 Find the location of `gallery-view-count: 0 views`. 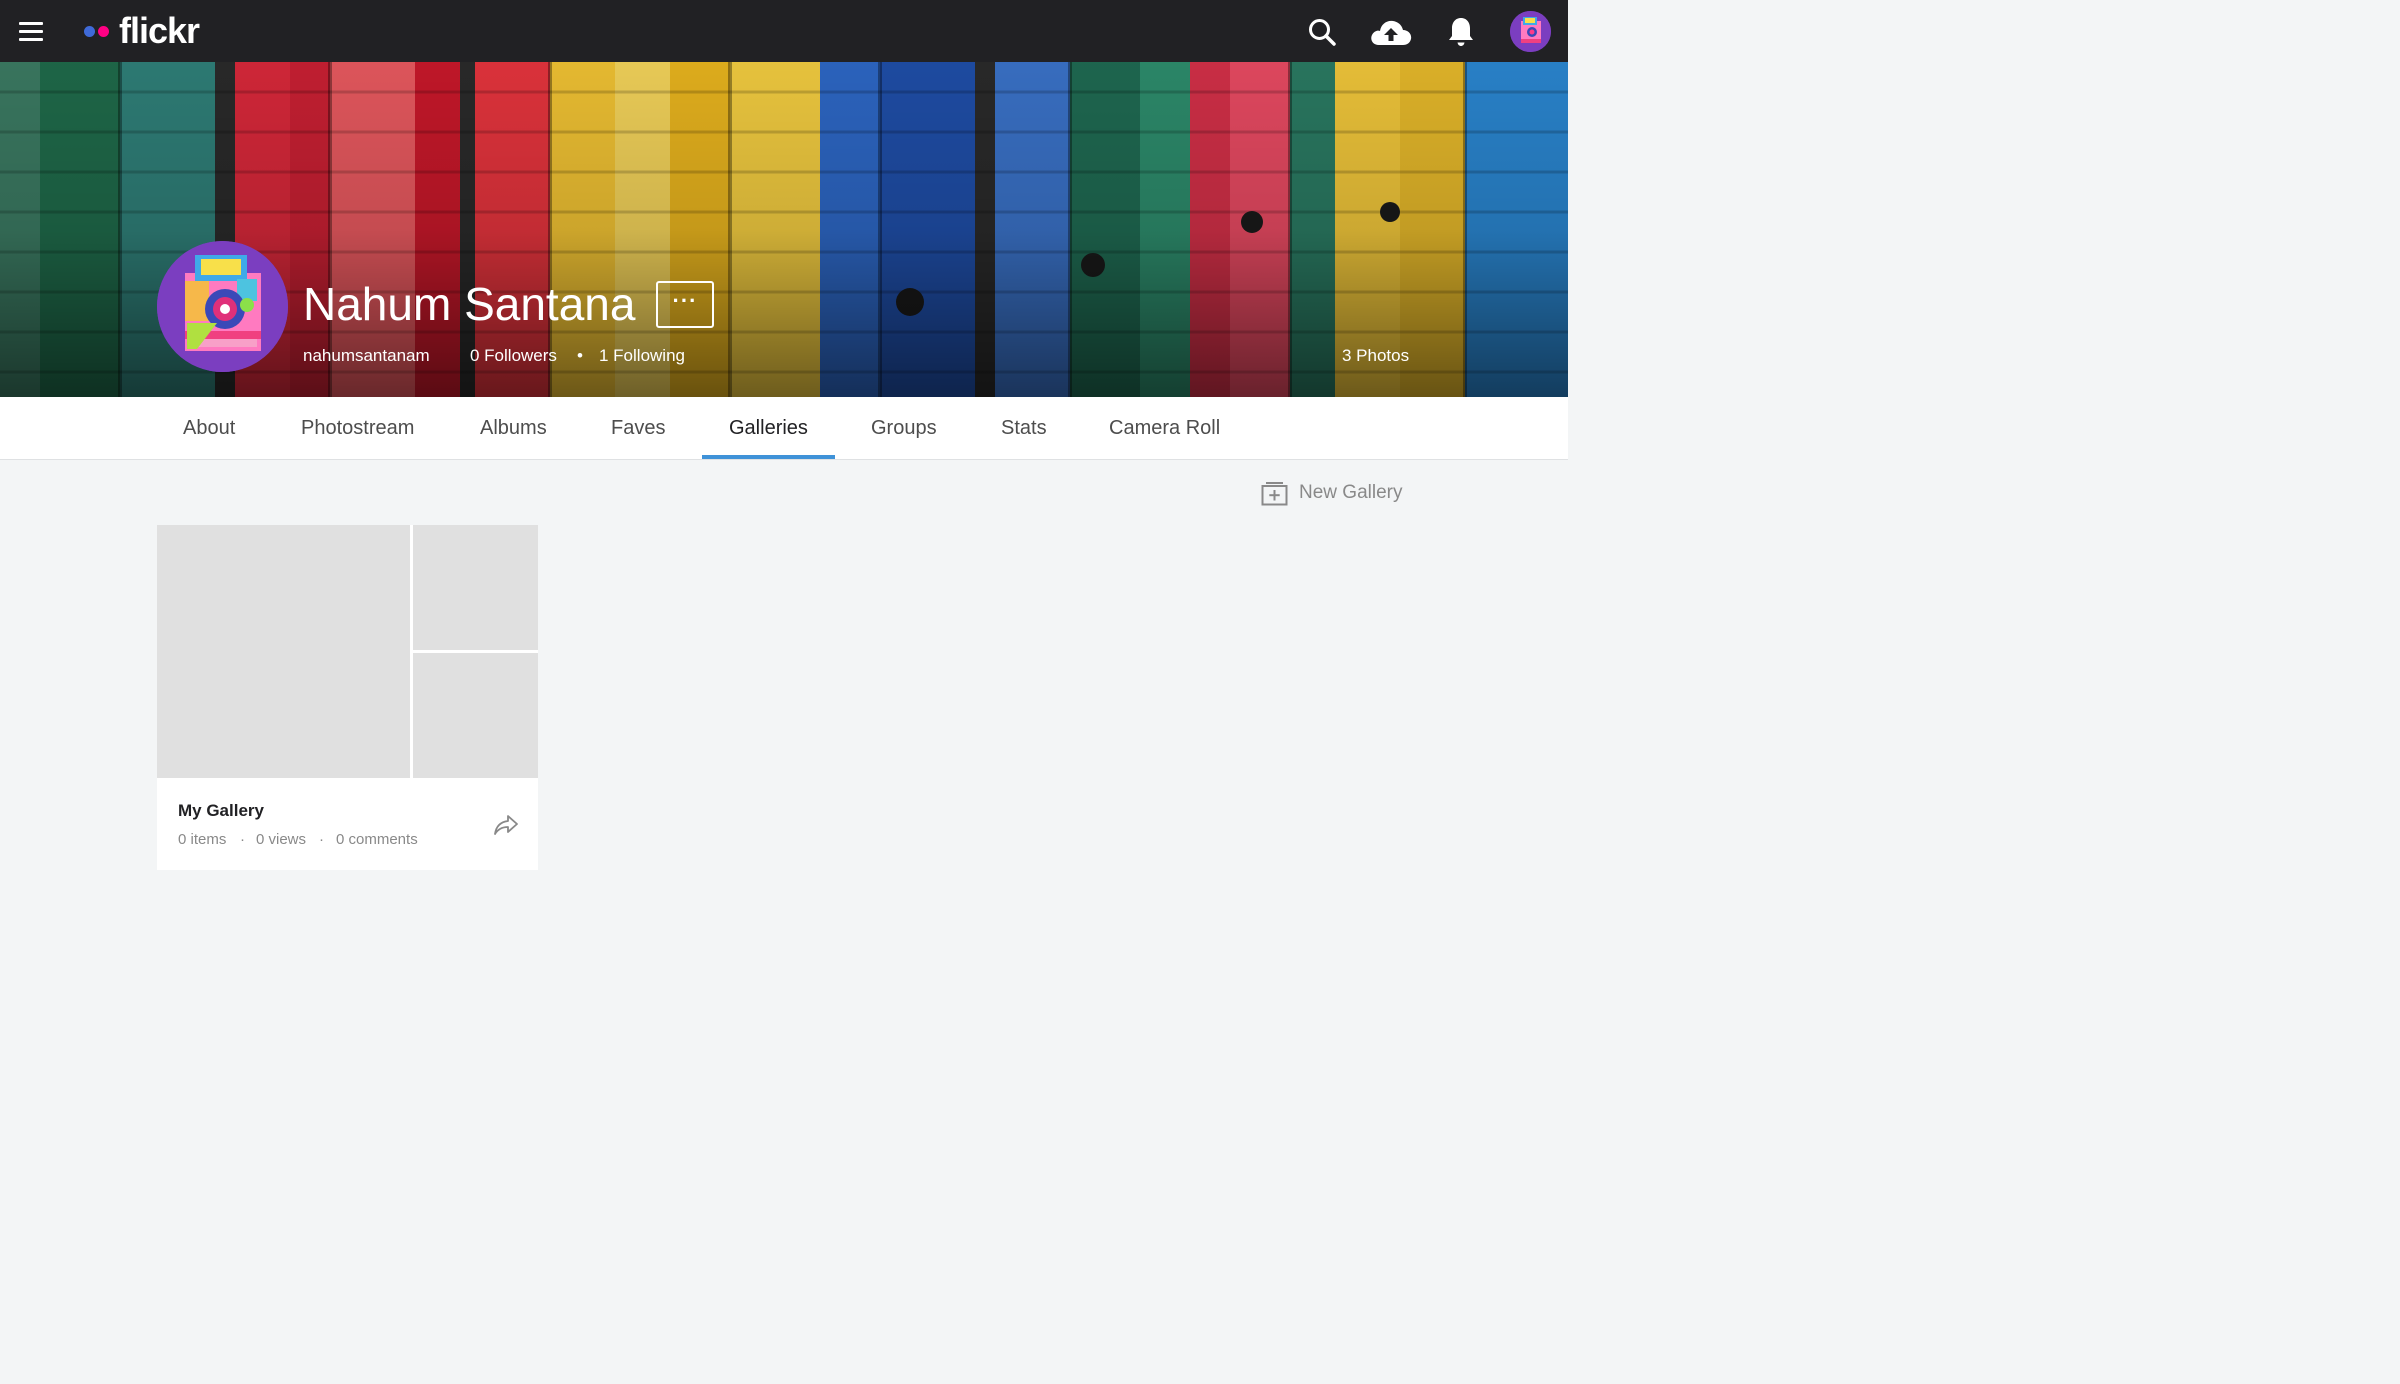

gallery-view-count: 0 views is located at coordinates (281, 839).